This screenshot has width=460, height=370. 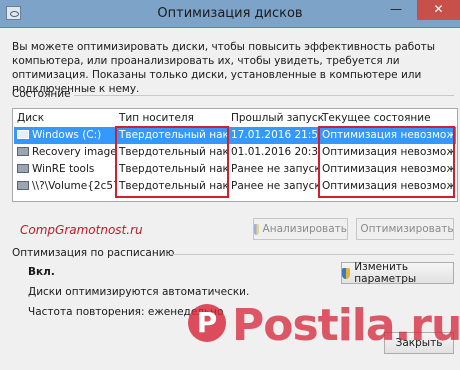 What do you see at coordinates (67, 135) in the screenshot?
I see `disk-name: Windows (C:)` at bounding box center [67, 135].